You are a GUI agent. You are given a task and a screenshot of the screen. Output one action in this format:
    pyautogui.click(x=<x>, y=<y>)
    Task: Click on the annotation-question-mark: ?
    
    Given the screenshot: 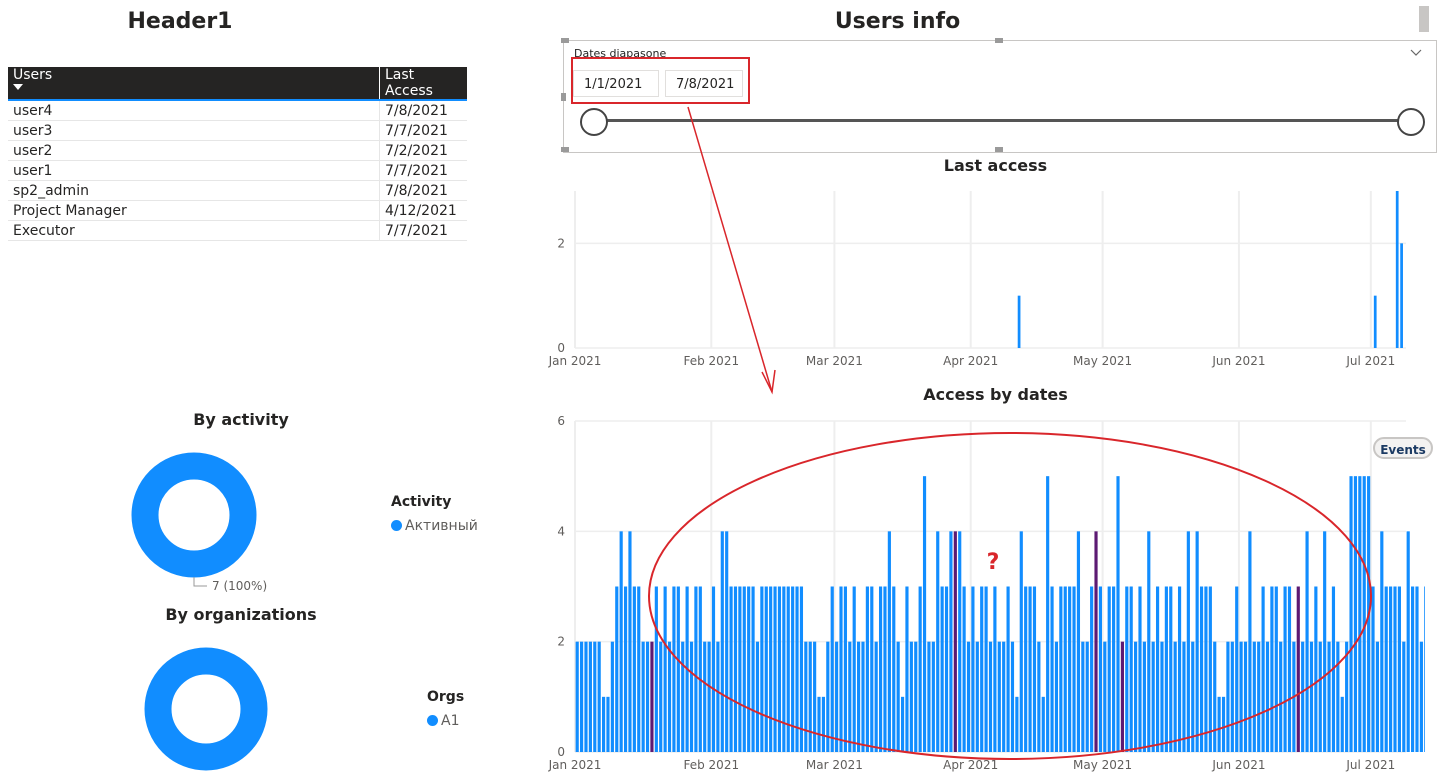 What is the action you would take?
    pyautogui.click(x=993, y=562)
    